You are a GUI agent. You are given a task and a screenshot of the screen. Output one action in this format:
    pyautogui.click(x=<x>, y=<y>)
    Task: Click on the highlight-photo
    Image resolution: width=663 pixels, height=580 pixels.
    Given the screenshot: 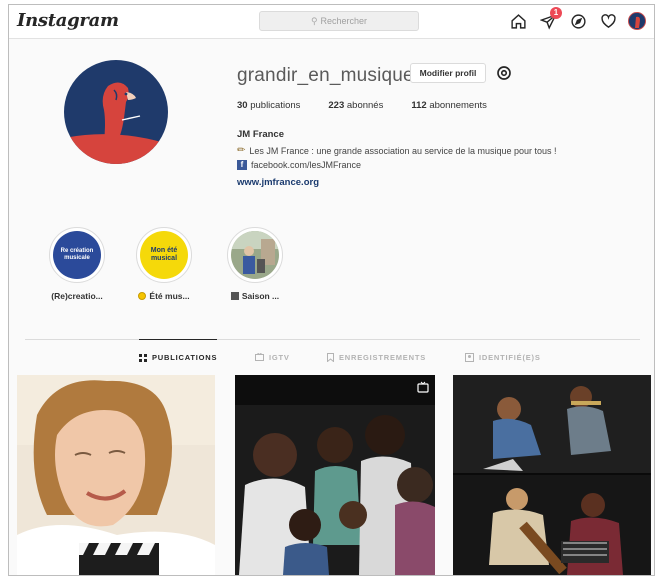 What is the action you would take?
    pyautogui.click(x=255, y=255)
    